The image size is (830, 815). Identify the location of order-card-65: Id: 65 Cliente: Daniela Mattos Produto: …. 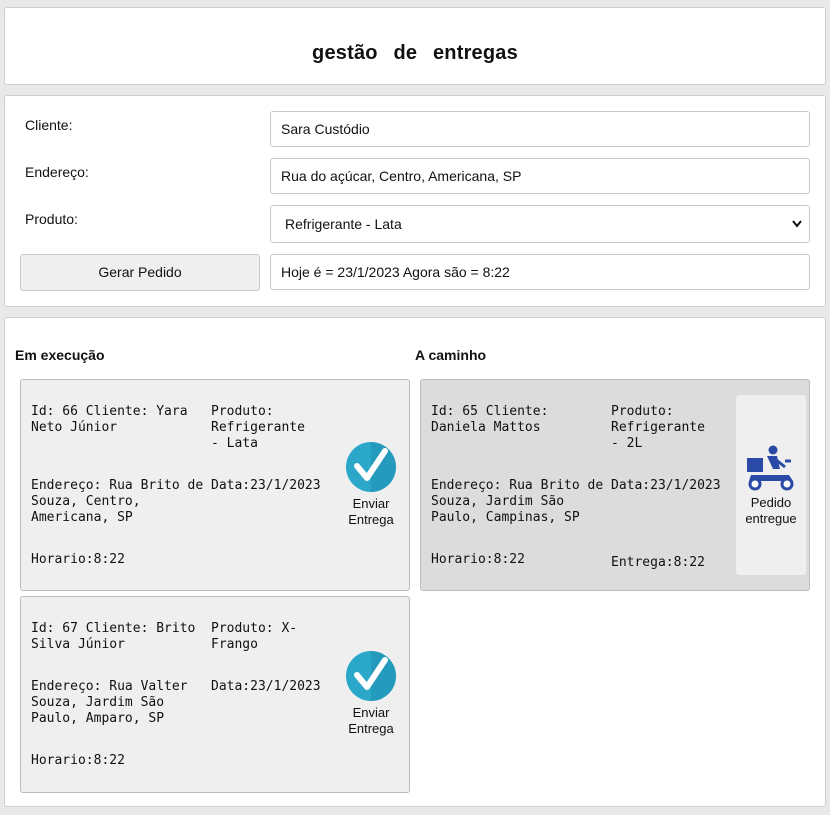
(615, 485).